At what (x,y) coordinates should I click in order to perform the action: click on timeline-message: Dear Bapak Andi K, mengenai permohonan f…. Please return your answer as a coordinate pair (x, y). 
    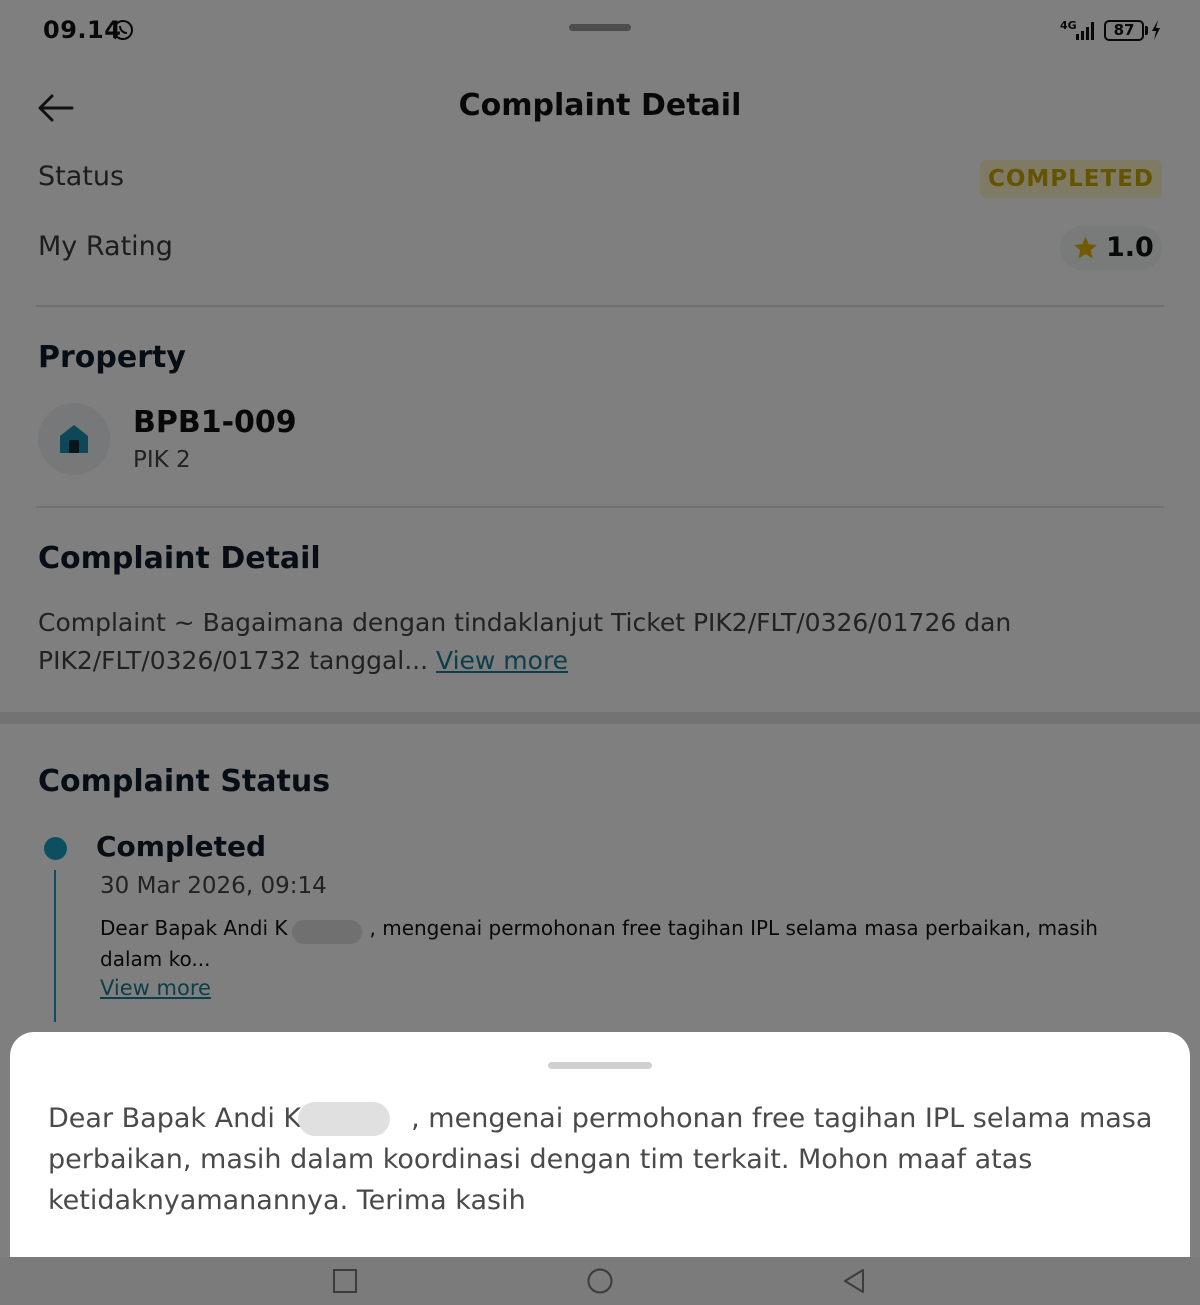
    Looking at the image, I should click on (620, 944).